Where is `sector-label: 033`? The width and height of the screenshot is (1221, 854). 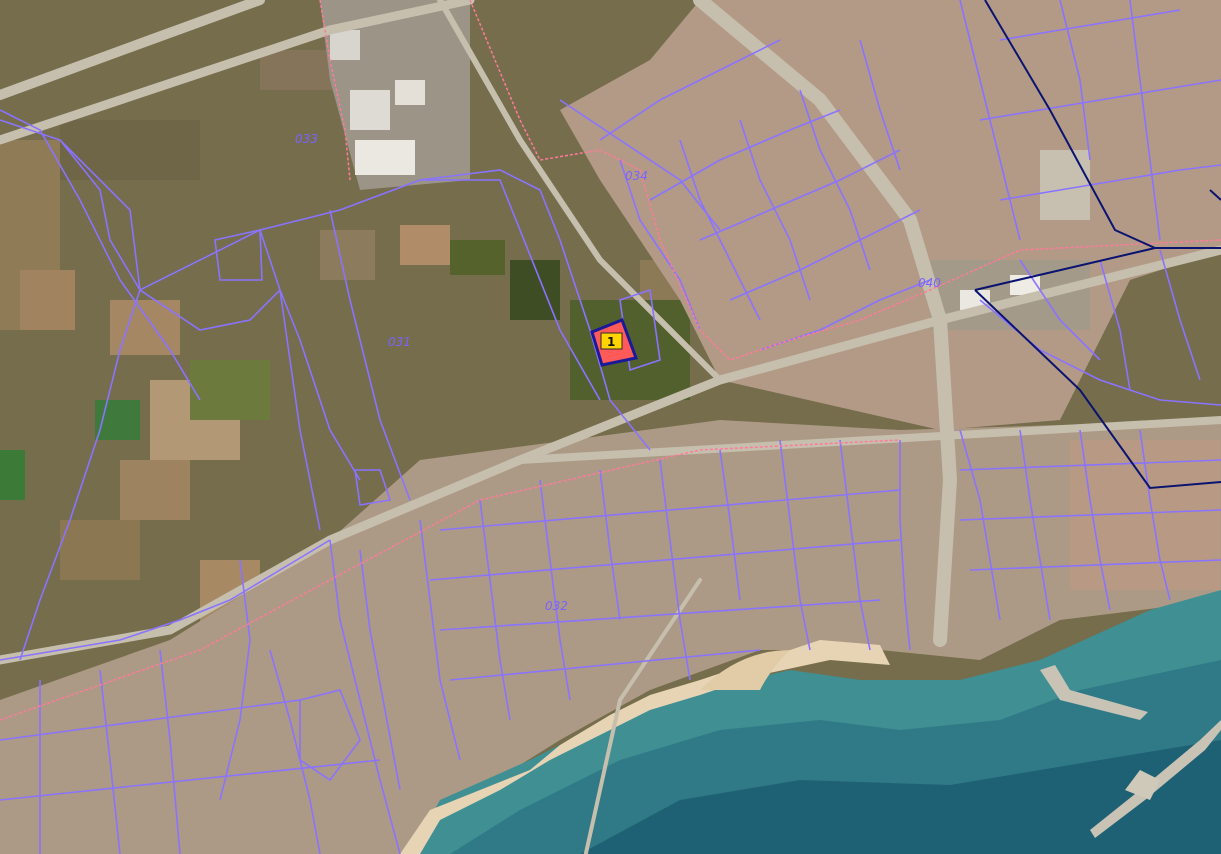 sector-label: 033 is located at coordinates (306, 139).